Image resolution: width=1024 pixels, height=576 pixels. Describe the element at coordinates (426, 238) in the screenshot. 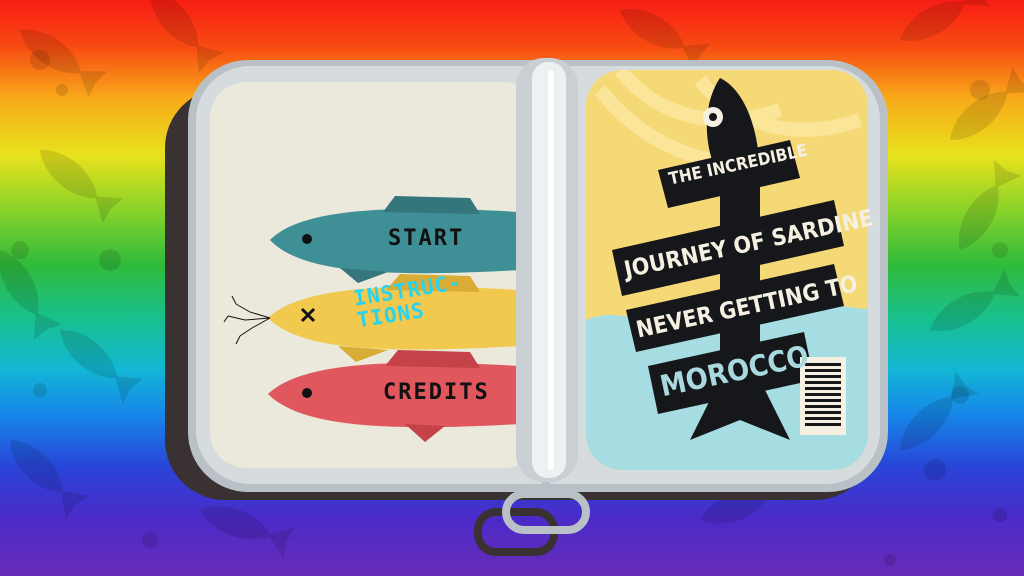

I see `start-button-label: START` at that location.